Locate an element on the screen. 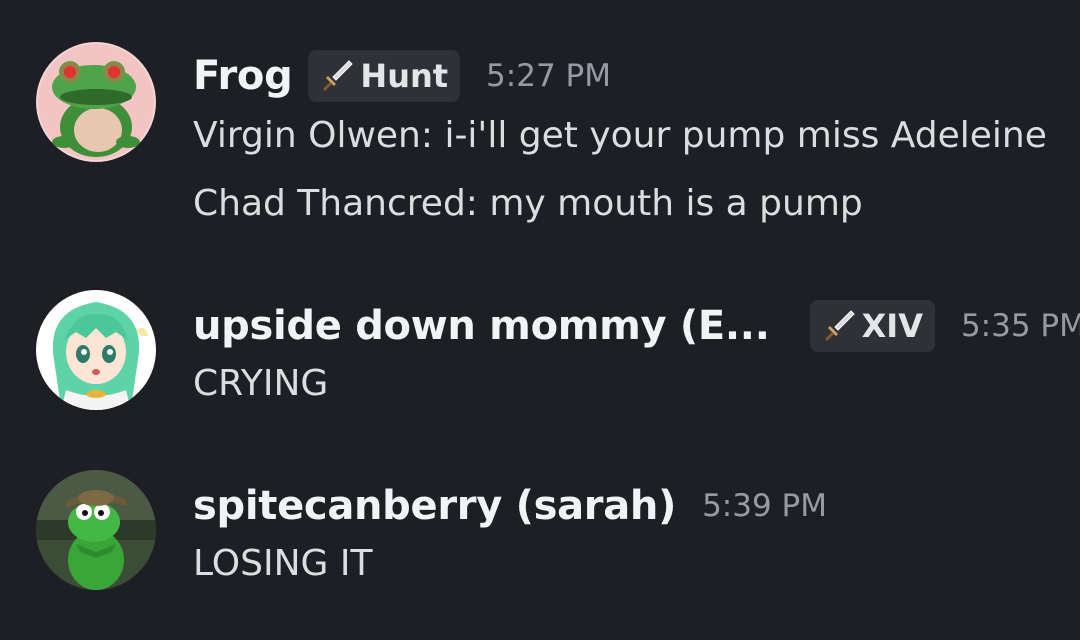  message-text: LOSING IT is located at coordinates (283, 563).